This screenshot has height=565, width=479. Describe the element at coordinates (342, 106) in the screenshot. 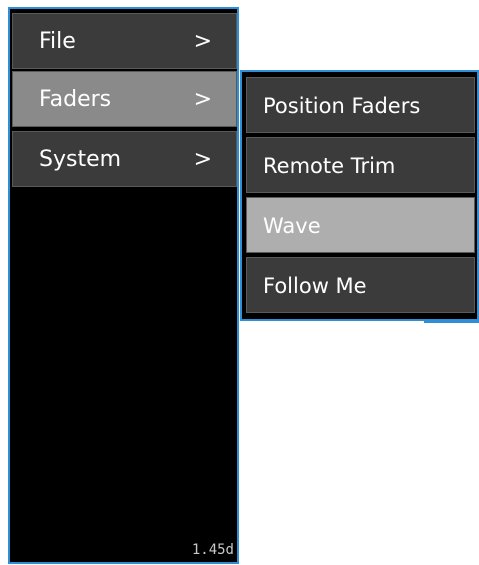

I see `submenu-item-label: Position Faders` at that location.